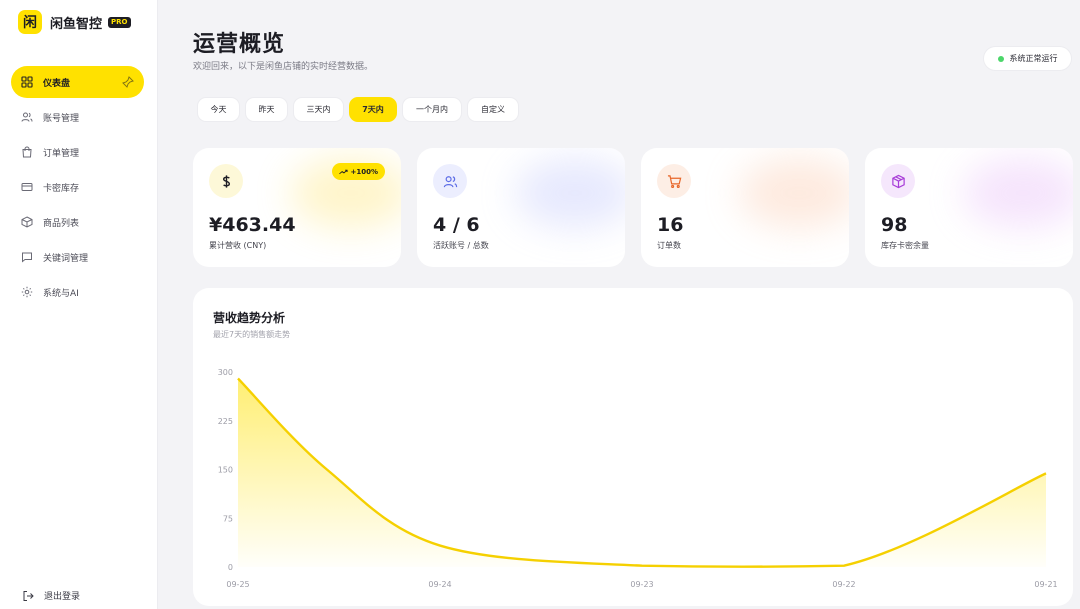 Image resolution: width=1080 pixels, height=609 pixels. What do you see at coordinates (670, 225) in the screenshot?
I see `stat-value: 16` at bounding box center [670, 225].